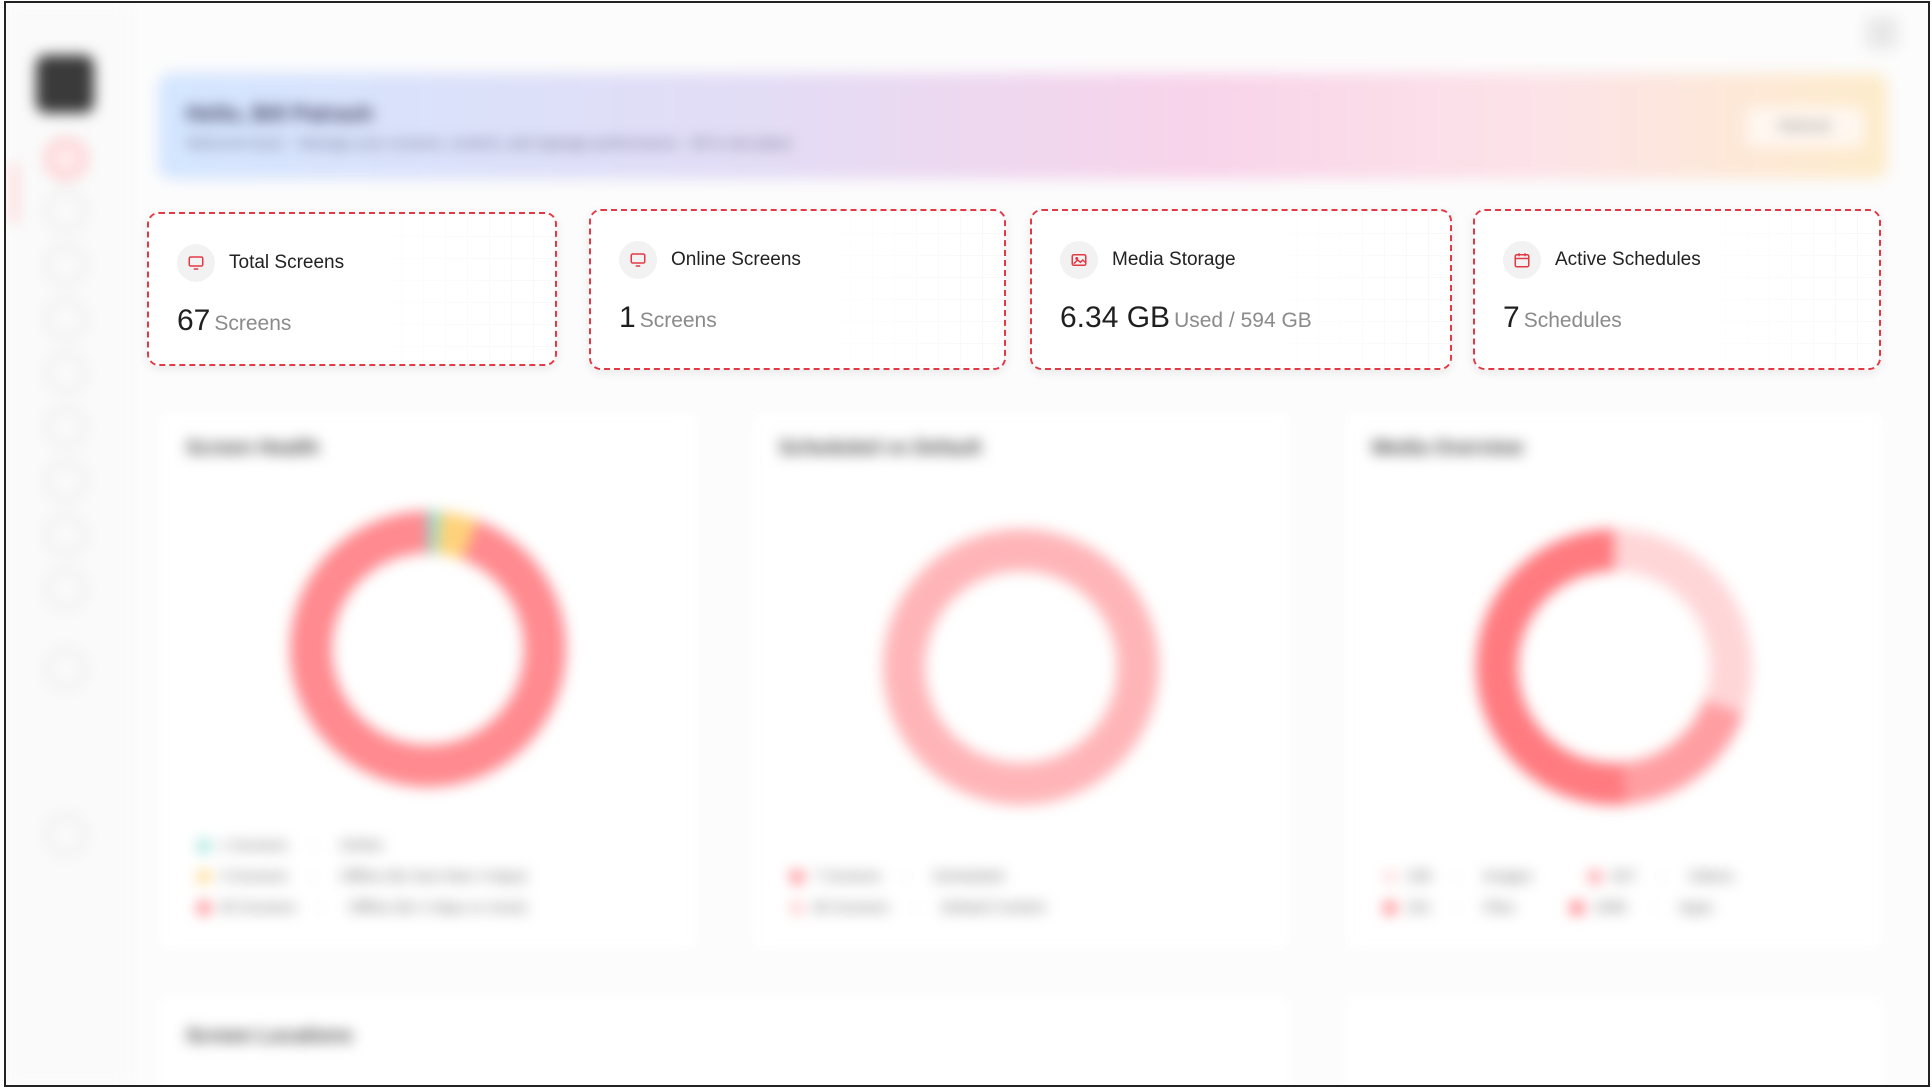 The image size is (1932, 1092). I want to click on stat-card-active-schedules: Active Schedules 7 Schedules, so click(1677, 289).